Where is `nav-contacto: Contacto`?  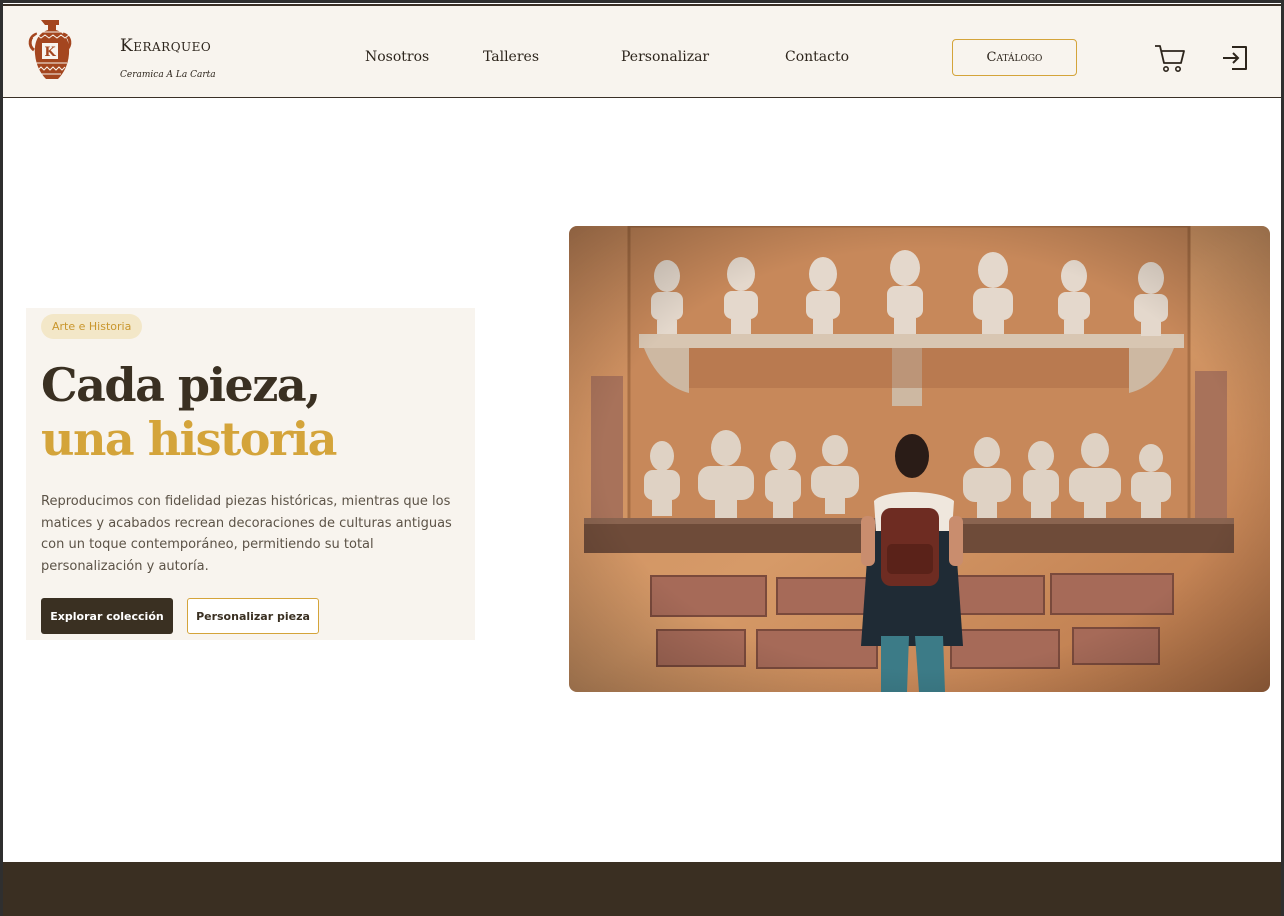 nav-contacto: Contacto is located at coordinates (817, 57).